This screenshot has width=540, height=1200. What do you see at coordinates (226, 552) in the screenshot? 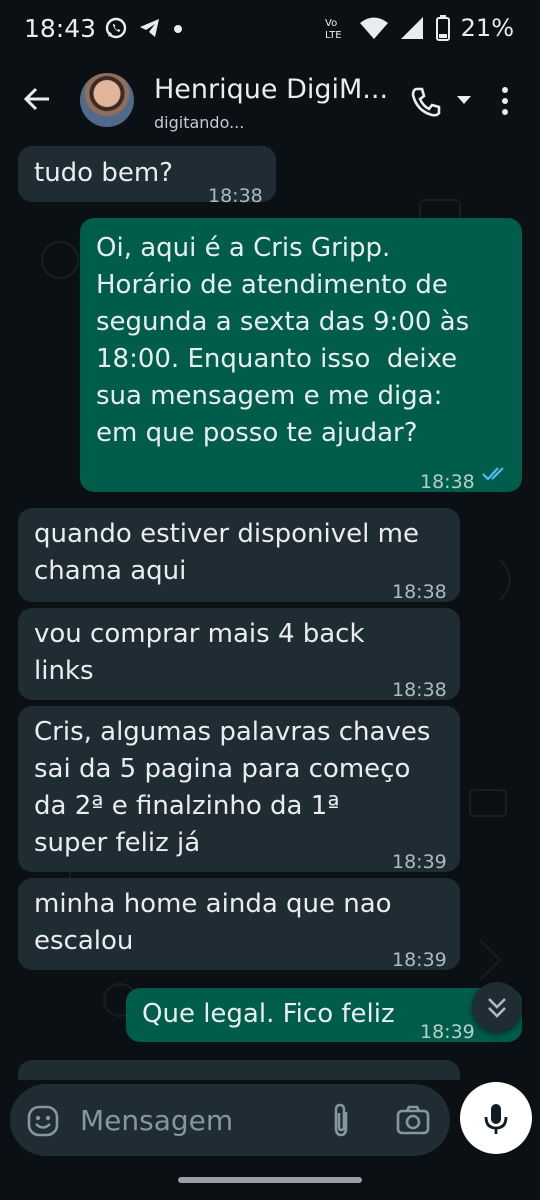
I see `message-text: quando estiver disponivel me chama aqui` at bounding box center [226, 552].